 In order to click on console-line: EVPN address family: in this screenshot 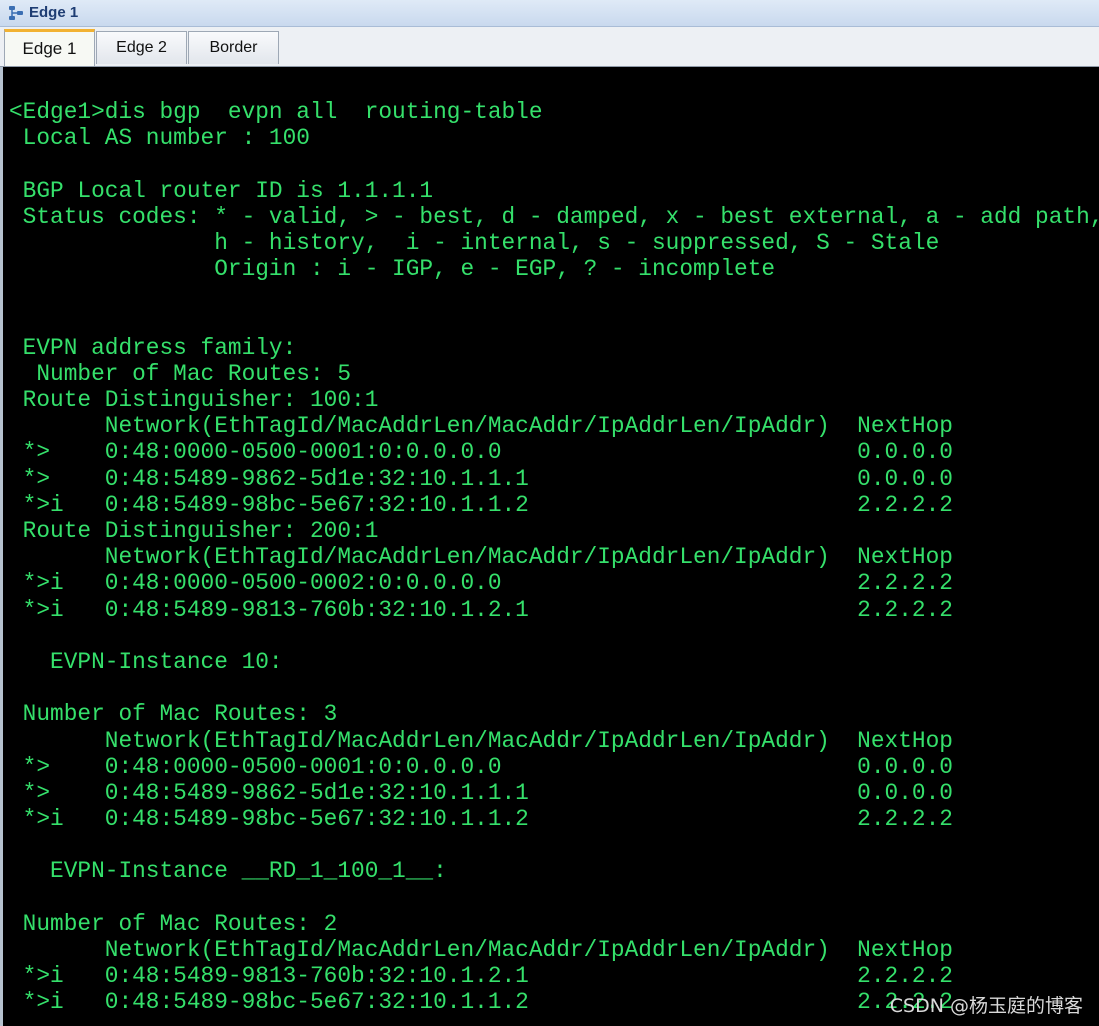, I will do `click(153, 347)`.